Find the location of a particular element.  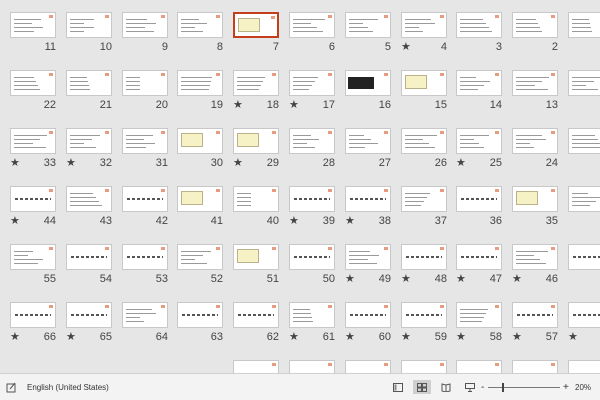

slide-thumbnail: 27 is located at coordinates (368, 158).